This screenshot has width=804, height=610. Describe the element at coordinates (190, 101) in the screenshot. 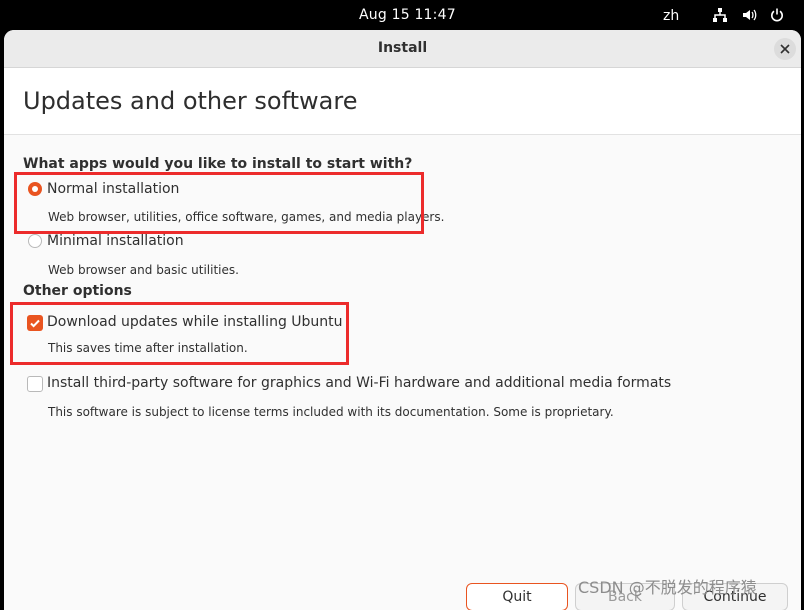

I see `page-title: Updates and other software` at that location.